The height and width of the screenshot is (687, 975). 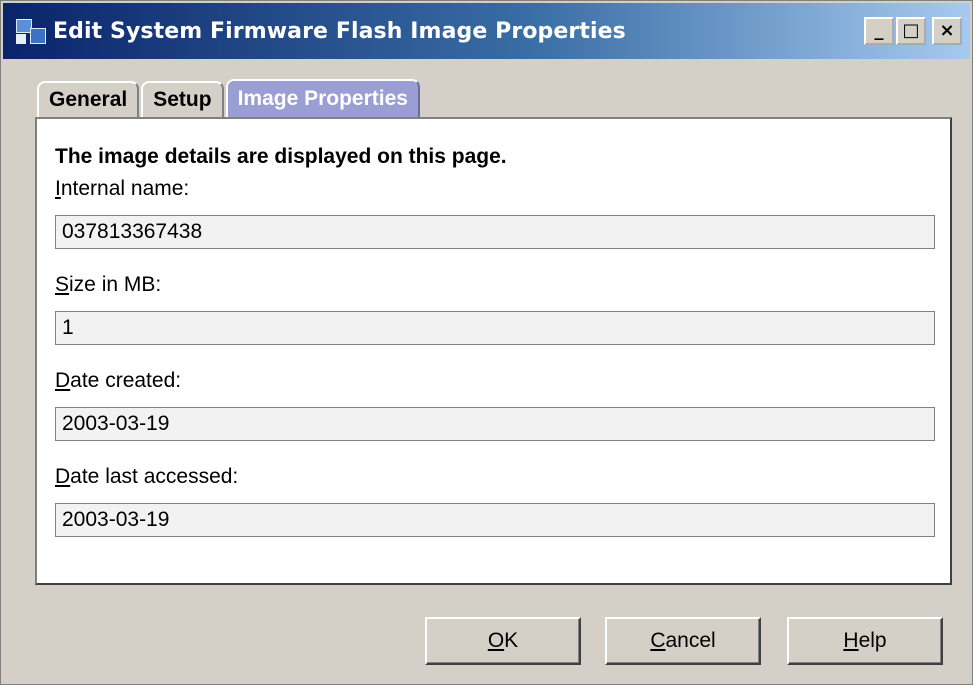 I want to click on close-button: ×, so click(x=947, y=31).